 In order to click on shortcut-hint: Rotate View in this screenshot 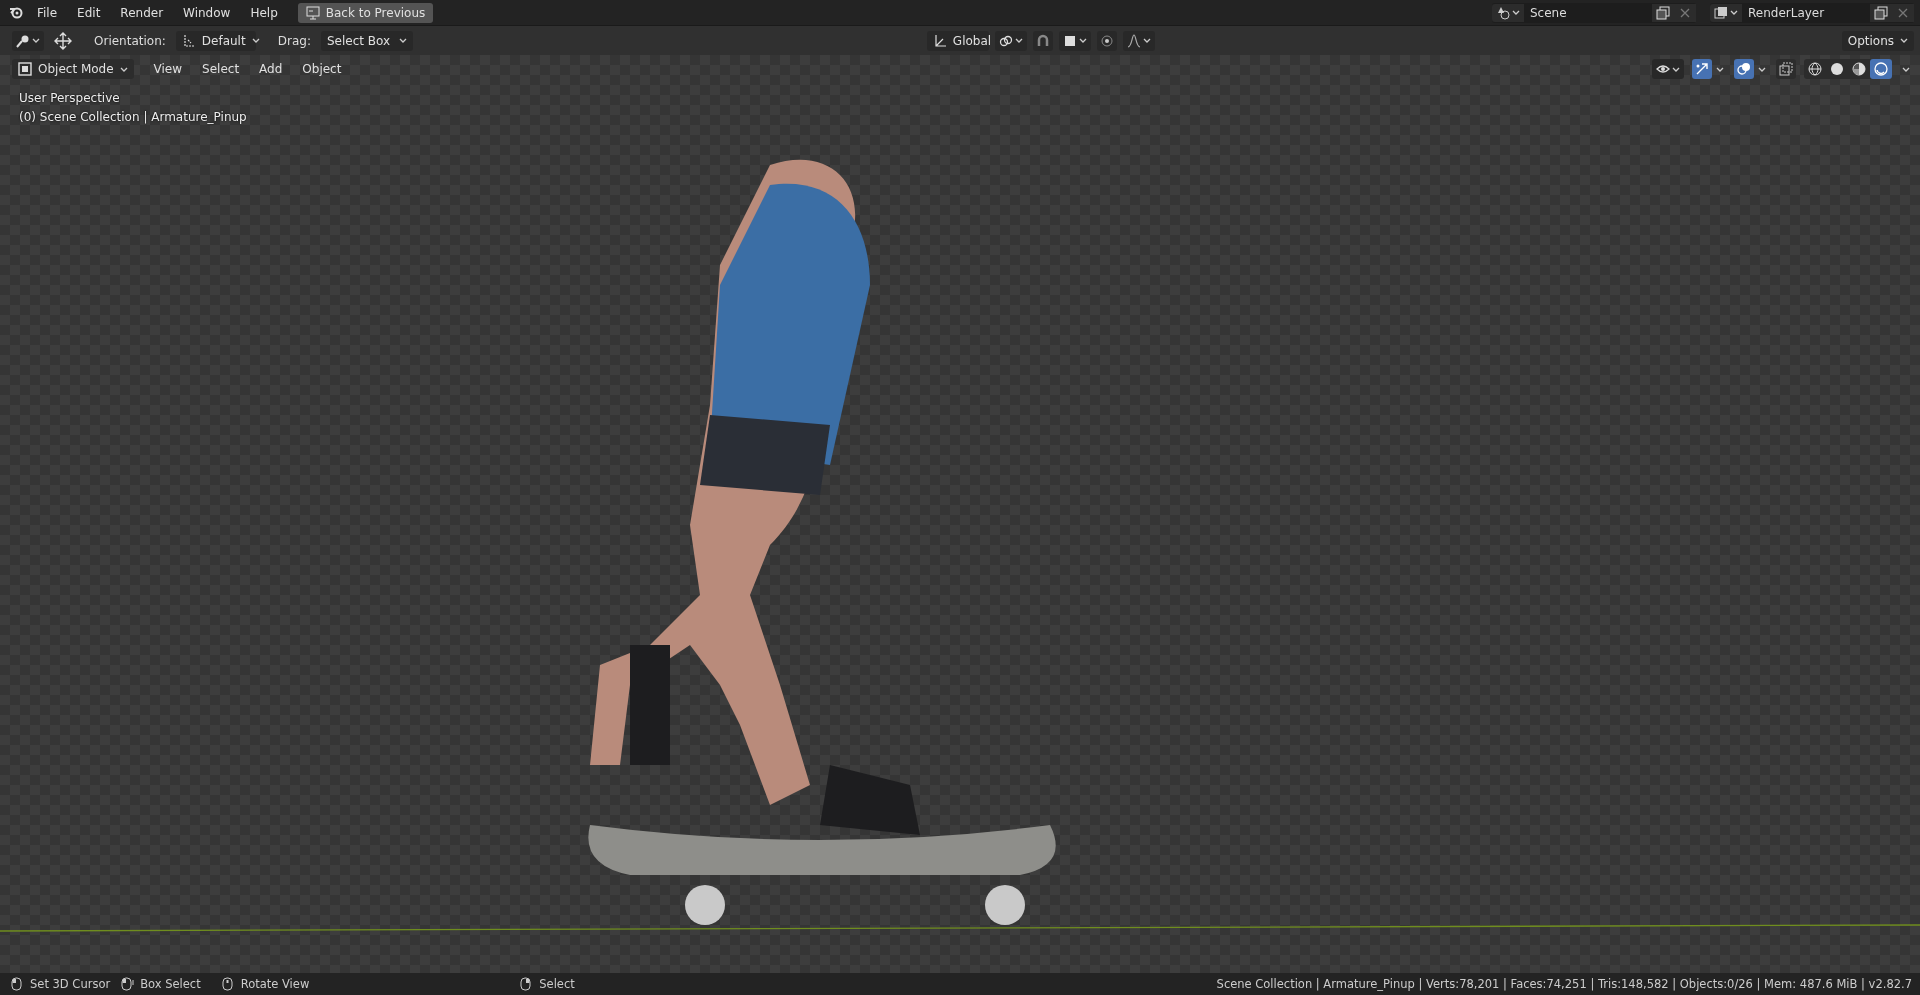, I will do `click(275, 984)`.